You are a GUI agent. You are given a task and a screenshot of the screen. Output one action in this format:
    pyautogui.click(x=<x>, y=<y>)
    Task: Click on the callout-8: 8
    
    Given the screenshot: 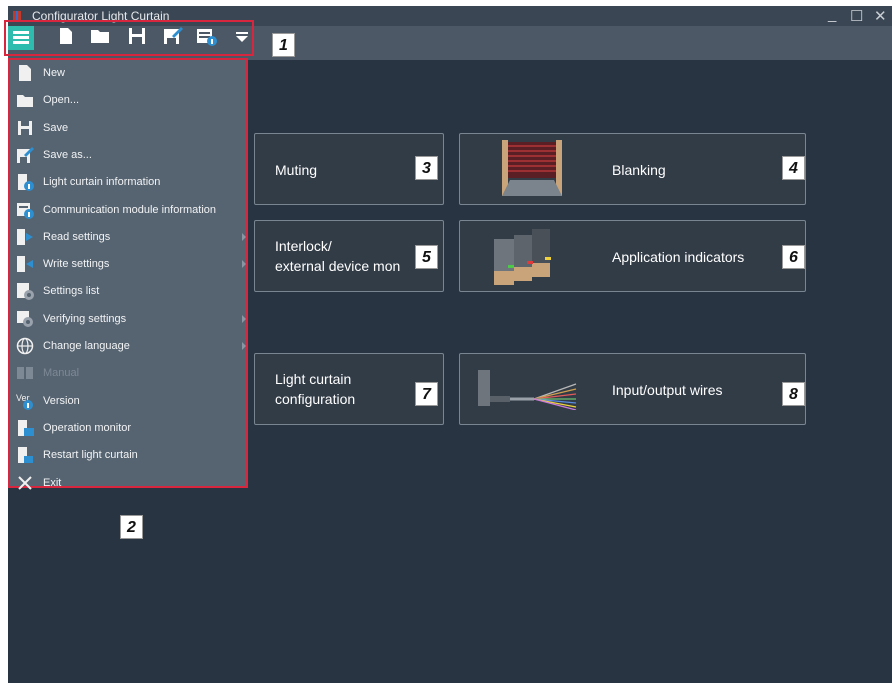 What is the action you would take?
    pyautogui.click(x=793, y=394)
    